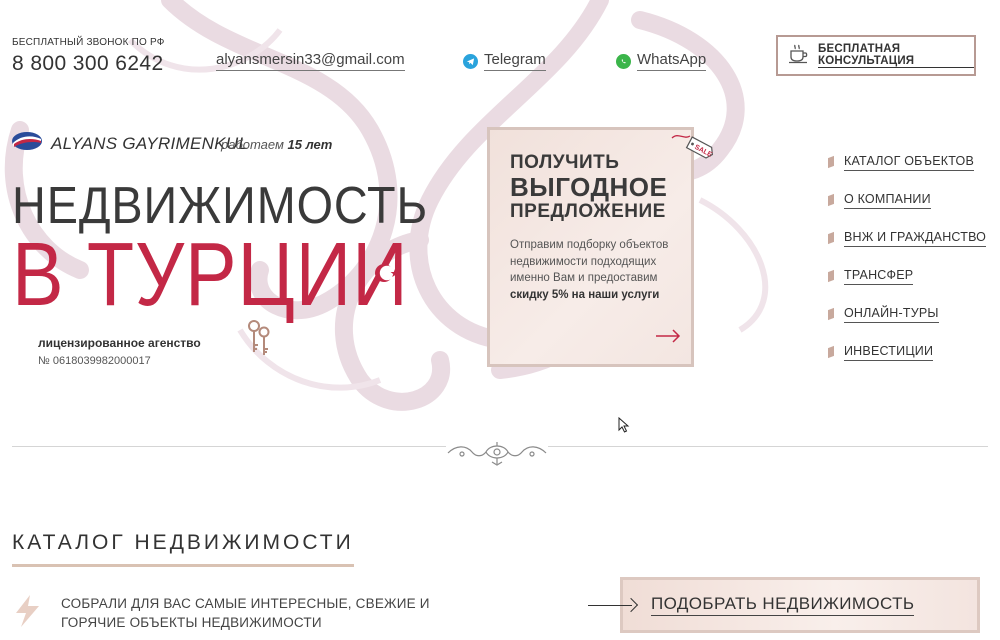 The width and height of the screenshot is (1000, 640). What do you see at coordinates (183, 542) in the screenshot?
I see `catalog-section-title: КАТАЛОГ НЕДВИЖИМОСТИ` at bounding box center [183, 542].